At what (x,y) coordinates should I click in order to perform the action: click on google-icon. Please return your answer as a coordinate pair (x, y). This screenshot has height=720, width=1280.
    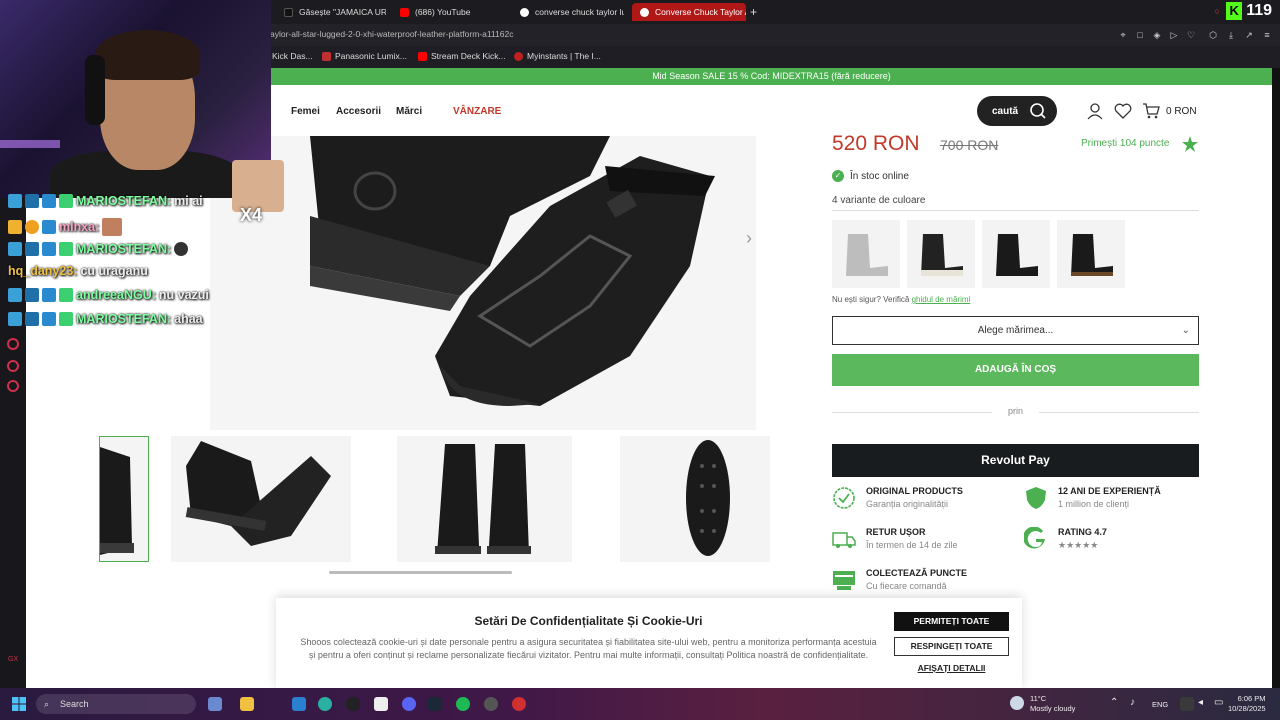
    Looking at the image, I should click on (524, 12).